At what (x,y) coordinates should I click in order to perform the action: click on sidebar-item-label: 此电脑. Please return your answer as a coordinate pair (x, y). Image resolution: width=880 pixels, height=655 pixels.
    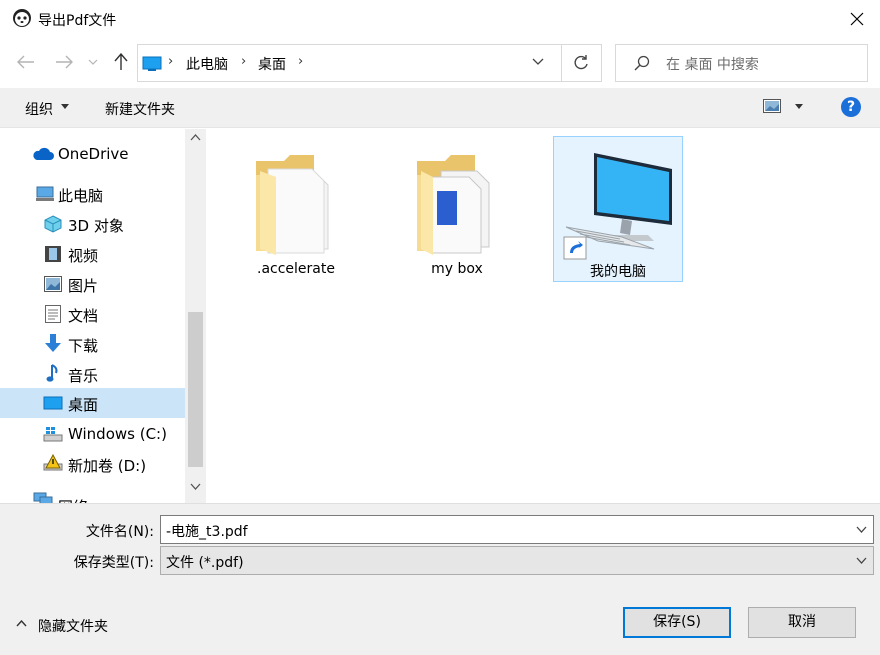
    Looking at the image, I should click on (81, 196).